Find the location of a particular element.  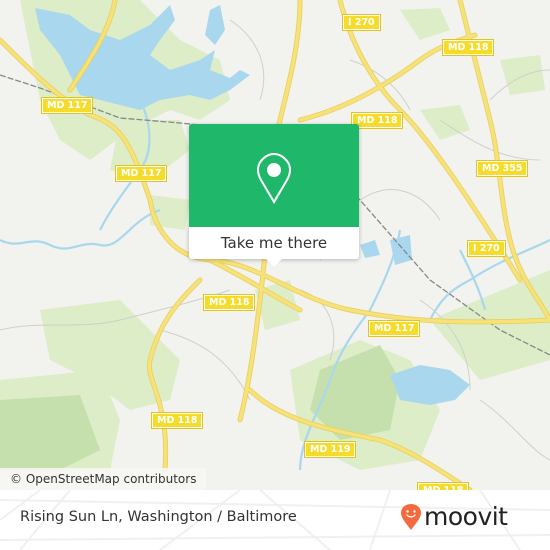

road-shield-md355: MD 355 is located at coordinates (502, 168).